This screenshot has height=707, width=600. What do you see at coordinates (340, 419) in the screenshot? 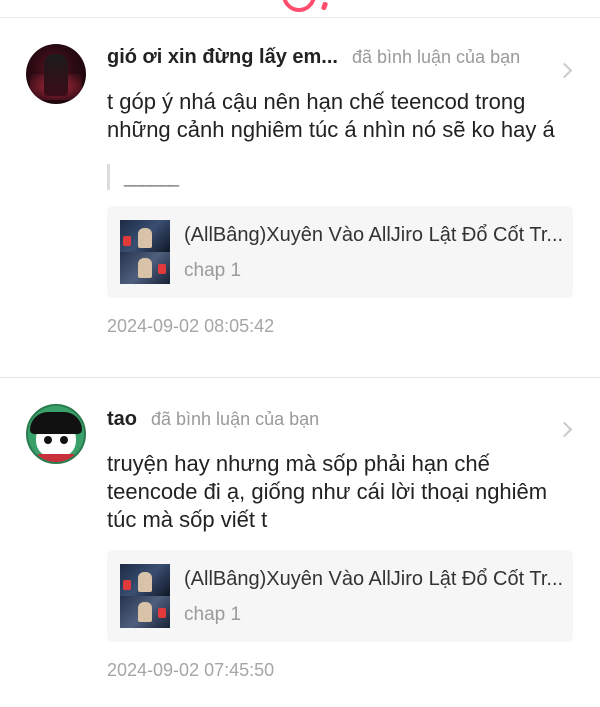
I see `comment-header: tao đã bình luận của bạn` at bounding box center [340, 419].